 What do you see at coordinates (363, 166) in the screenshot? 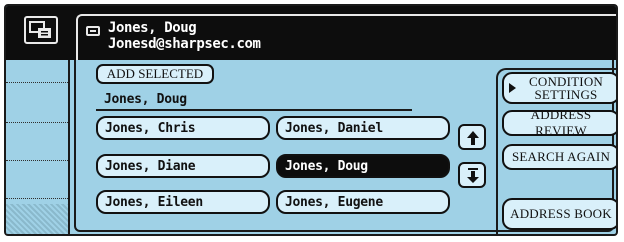
I see `list-item-jones-doug: Jones, Doug` at bounding box center [363, 166].